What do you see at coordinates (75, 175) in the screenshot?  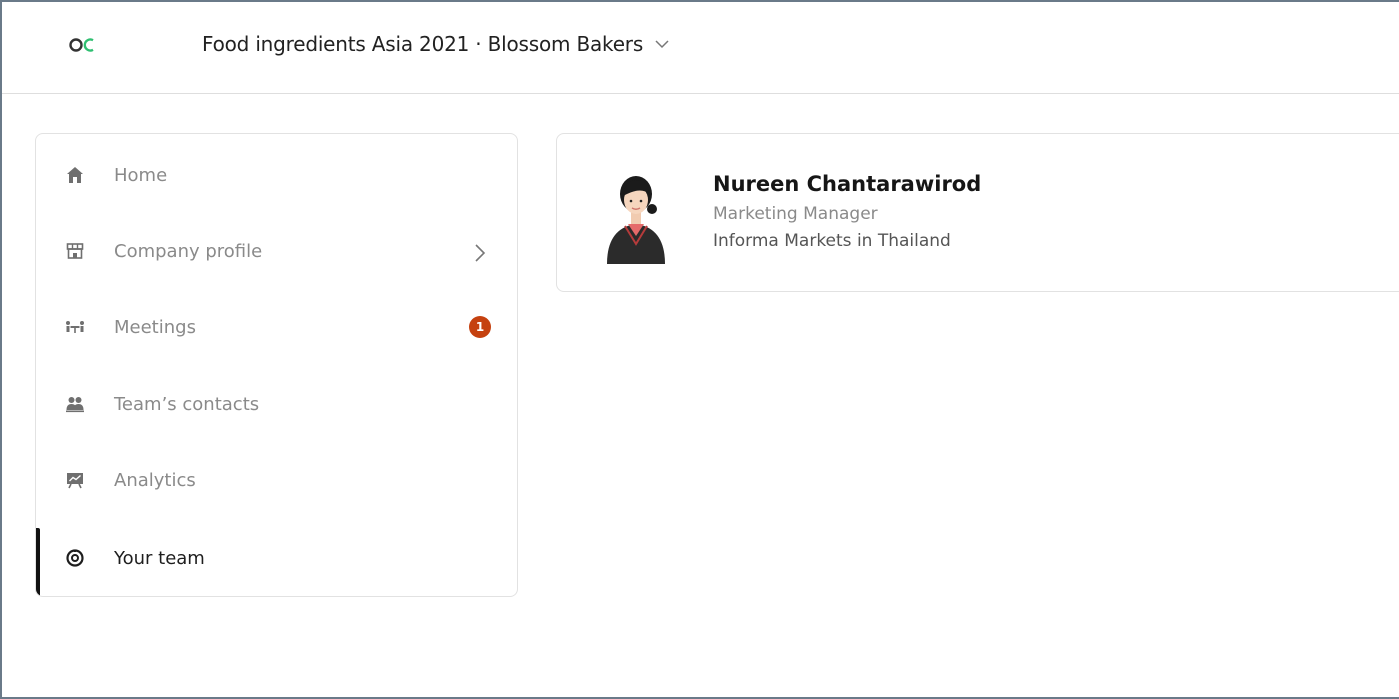 I see `home-icon` at bounding box center [75, 175].